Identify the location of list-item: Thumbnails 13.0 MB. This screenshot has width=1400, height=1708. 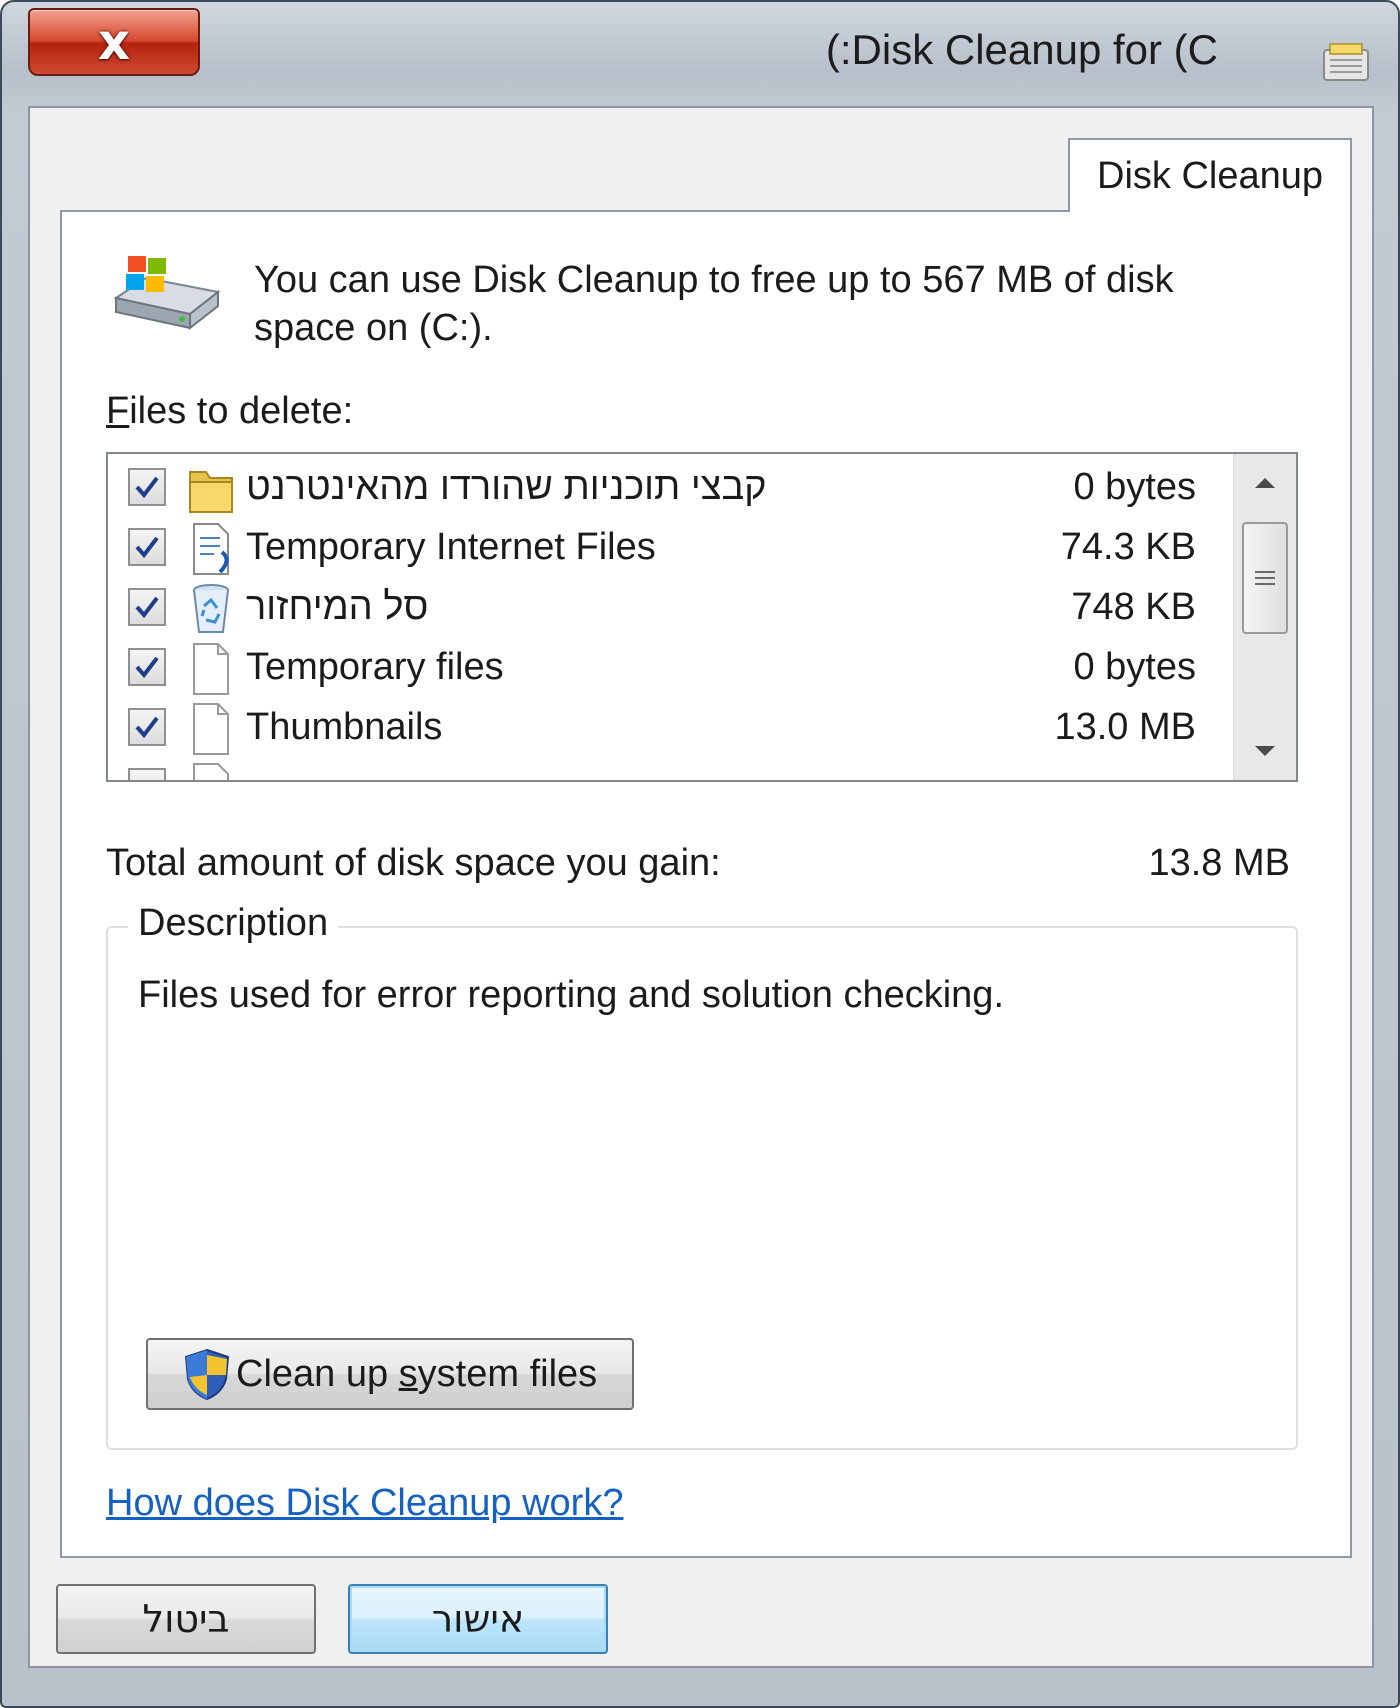
(673, 728).